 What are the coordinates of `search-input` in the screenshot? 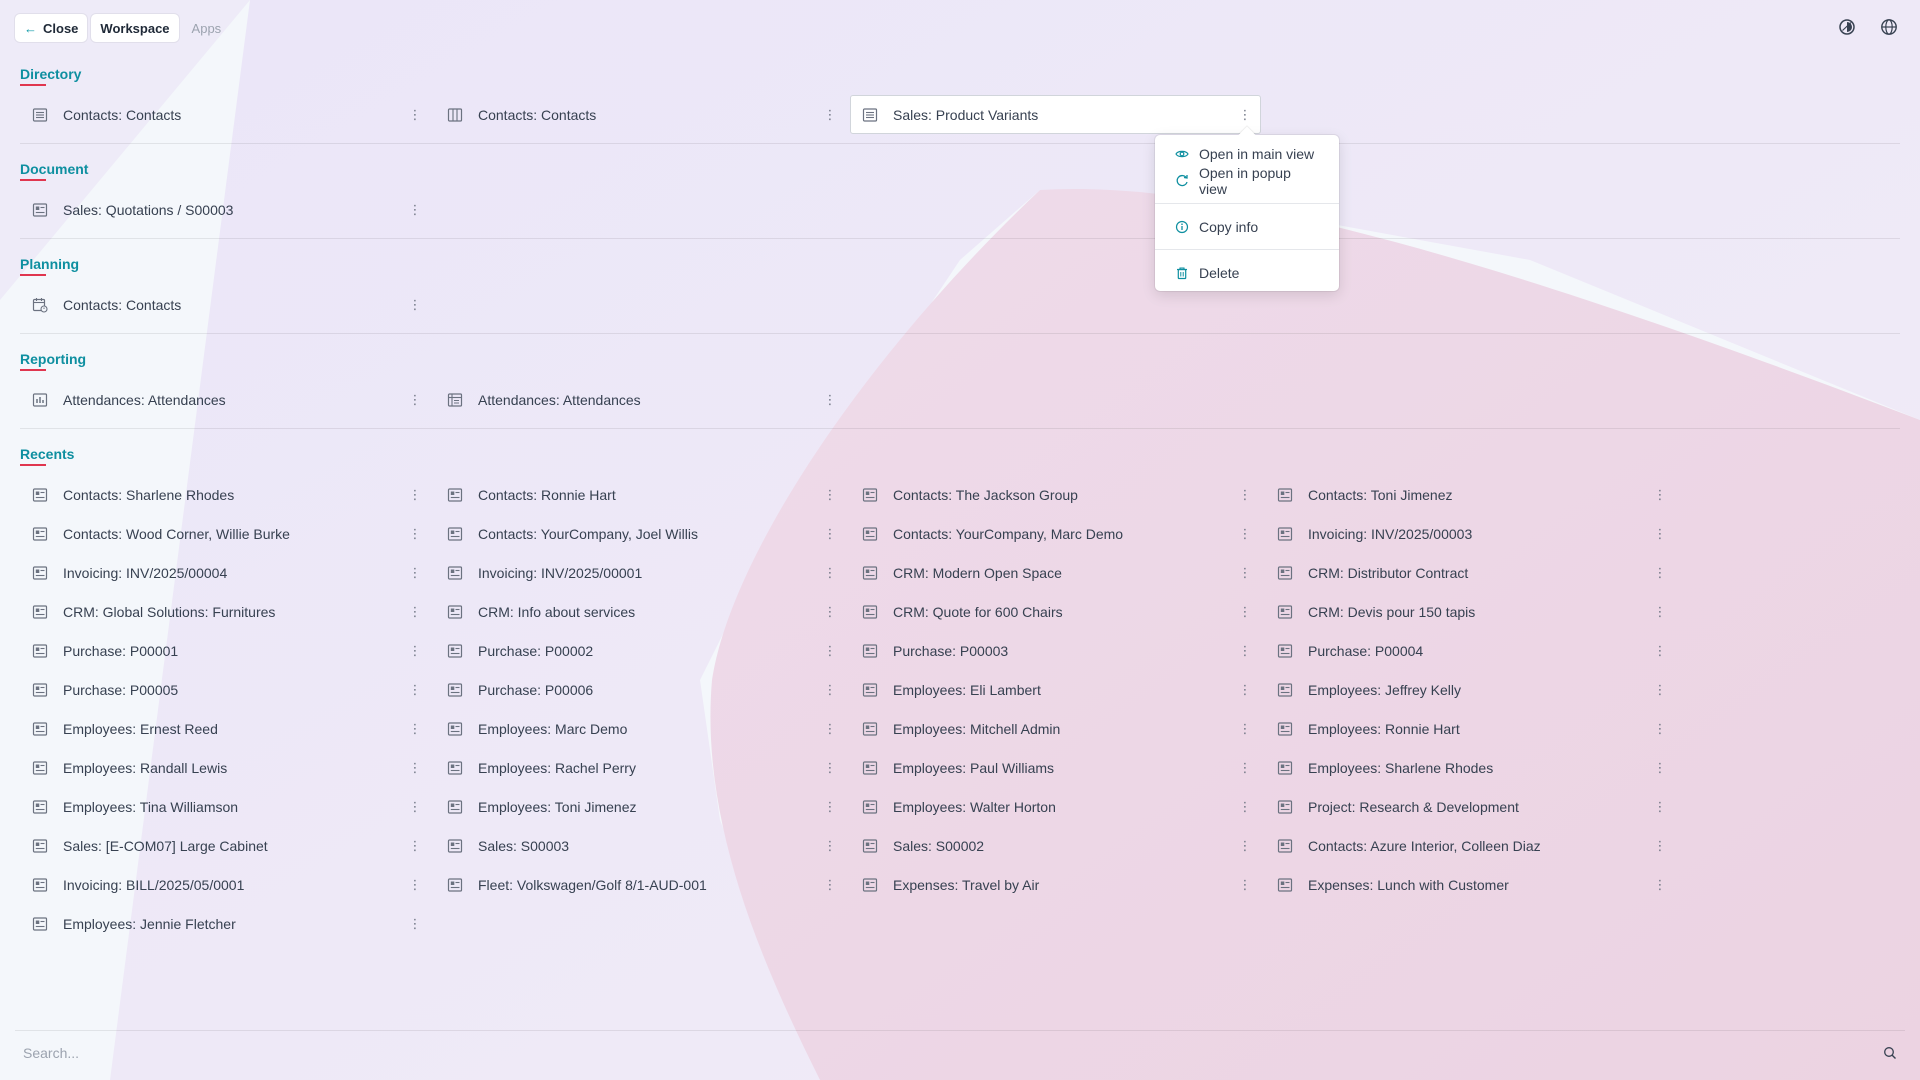 It's located at (947, 1052).